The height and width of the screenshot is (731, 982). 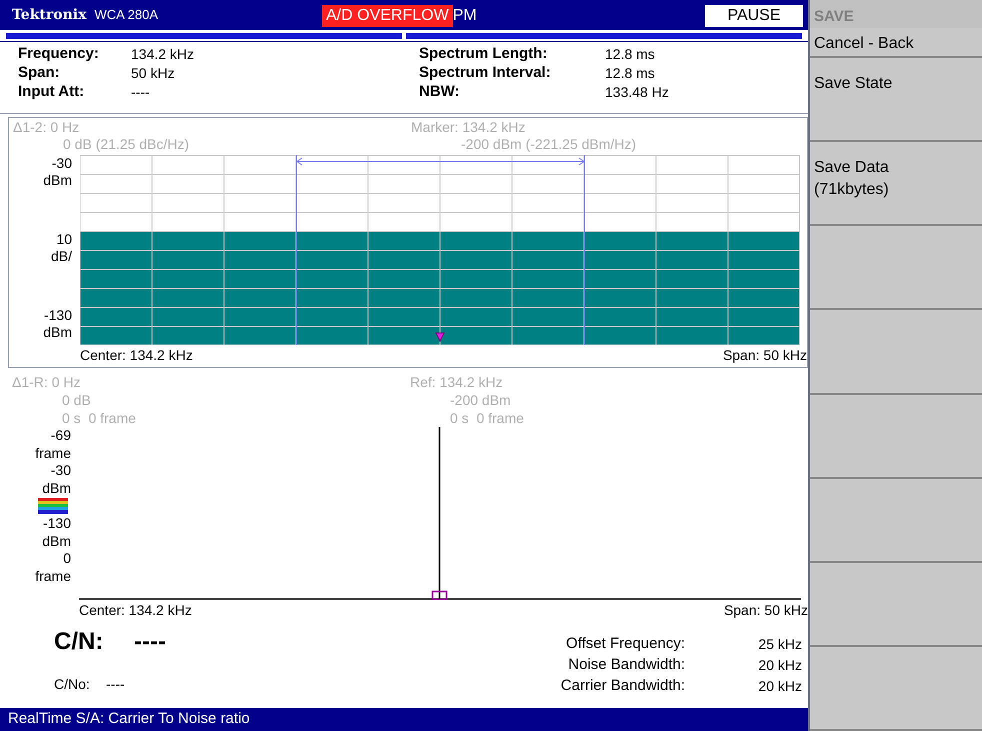 What do you see at coordinates (468, 127) in the screenshot?
I see `marker-readout: Marker: 134.2 kHz` at bounding box center [468, 127].